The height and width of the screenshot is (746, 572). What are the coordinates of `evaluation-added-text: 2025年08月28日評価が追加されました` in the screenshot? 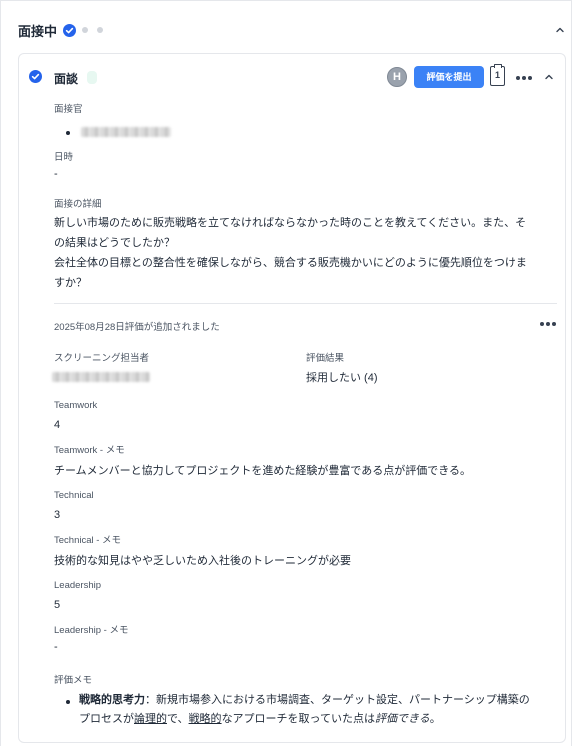 It's located at (137, 327).